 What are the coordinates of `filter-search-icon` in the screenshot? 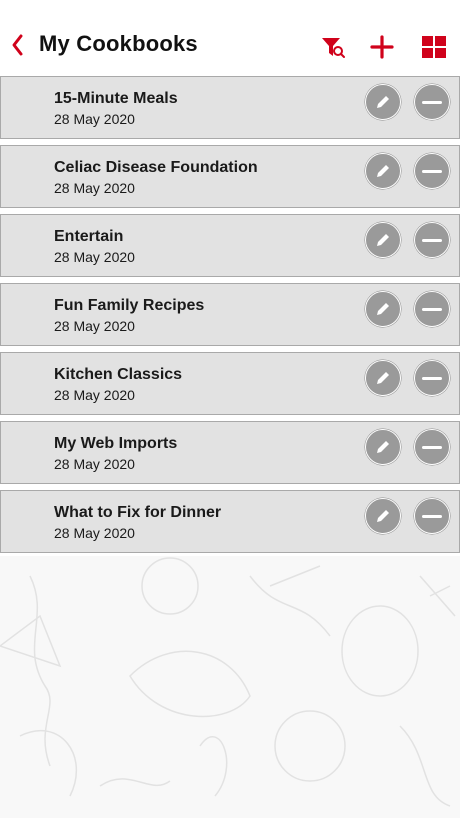 It's located at (333, 48).